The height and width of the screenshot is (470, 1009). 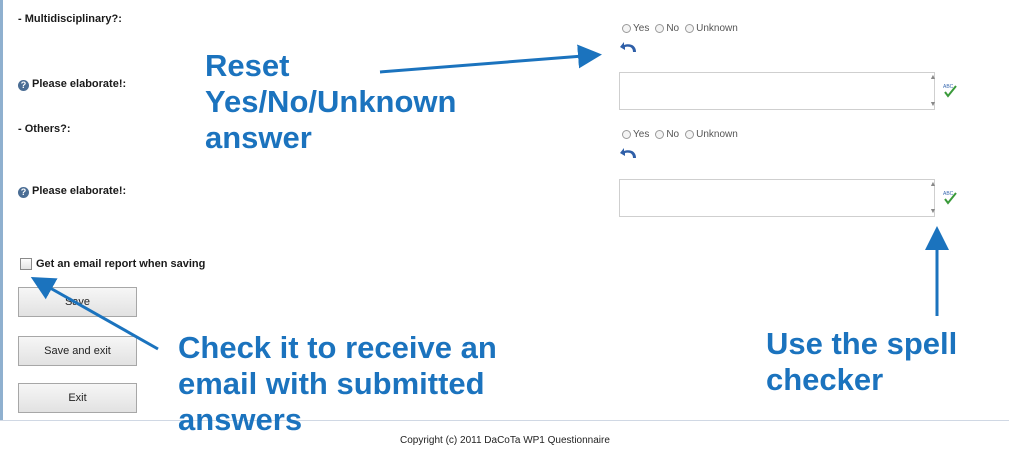 I want to click on annotation-line: checker, so click(x=825, y=379).